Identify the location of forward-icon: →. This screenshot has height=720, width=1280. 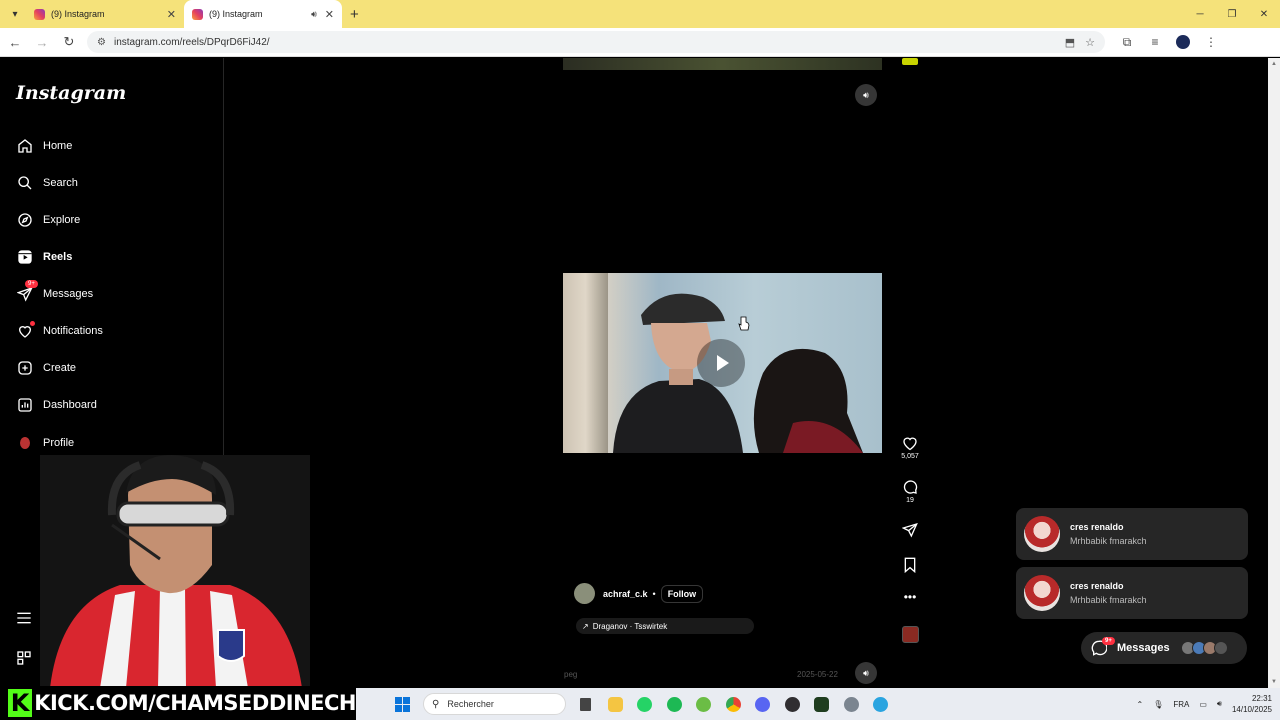
(42, 42).